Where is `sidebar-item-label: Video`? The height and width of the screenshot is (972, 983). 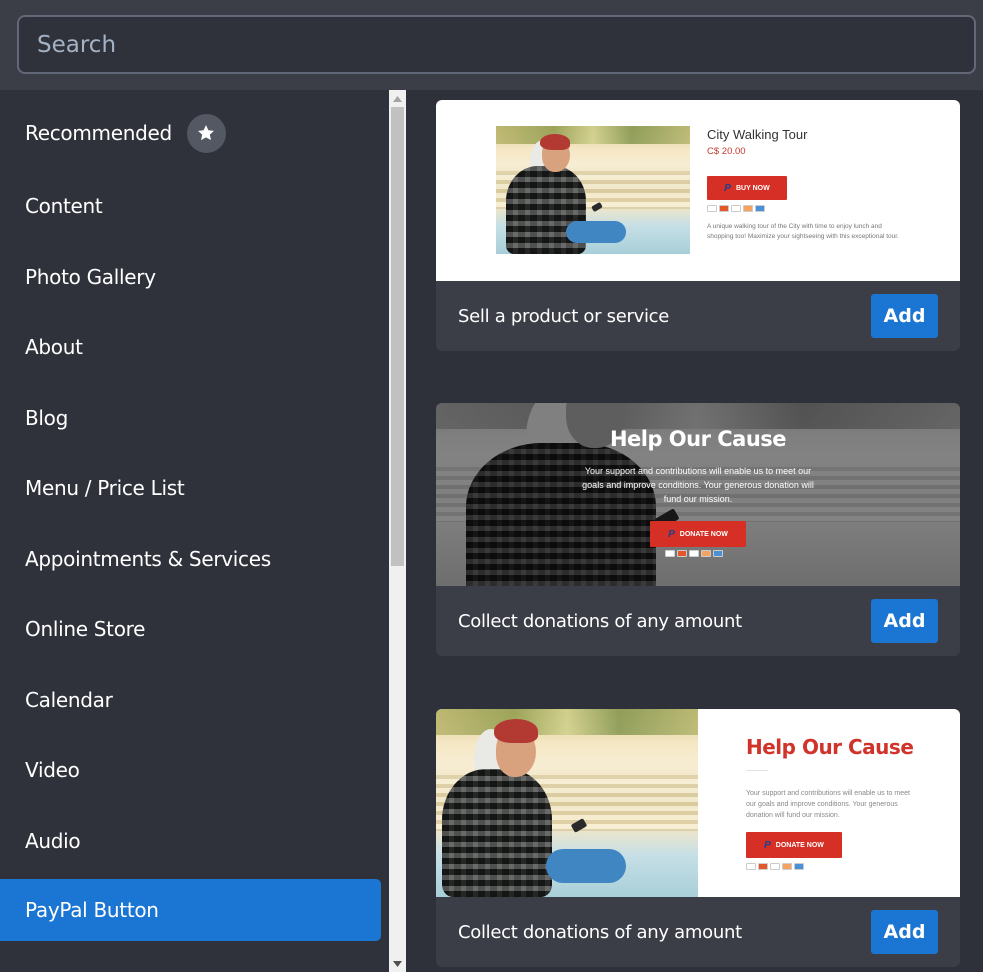
sidebar-item-label: Video is located at coordinates (52, 770).